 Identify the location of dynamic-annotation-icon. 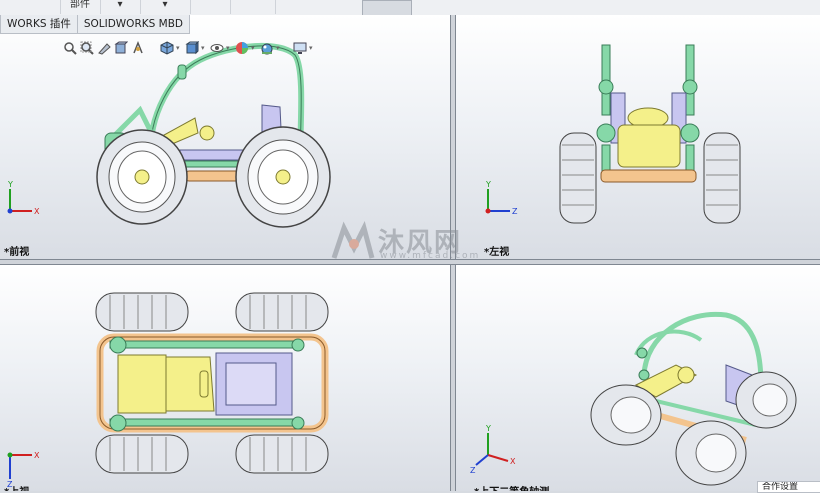
(137, 48).